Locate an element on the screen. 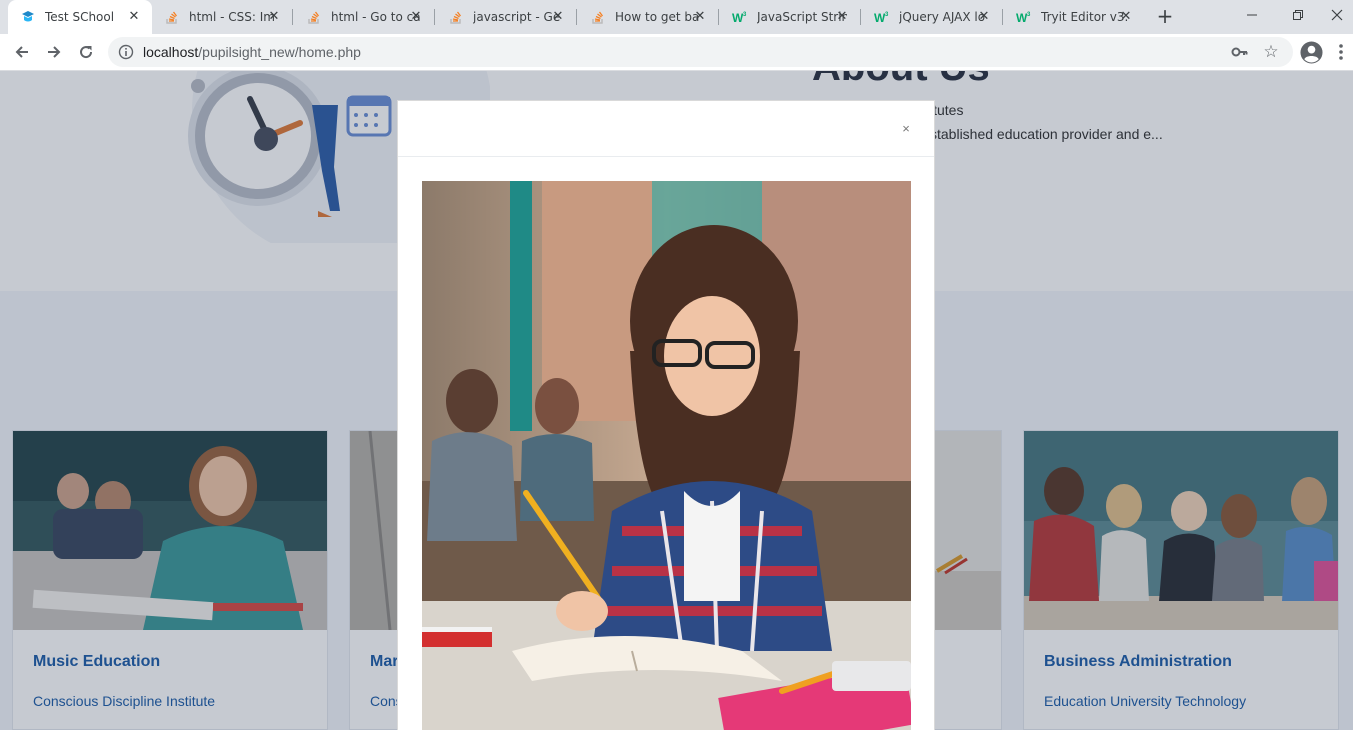 The height and width of the screenshot is (730, 1353). restore-button is located at coordinates (1298, 15).